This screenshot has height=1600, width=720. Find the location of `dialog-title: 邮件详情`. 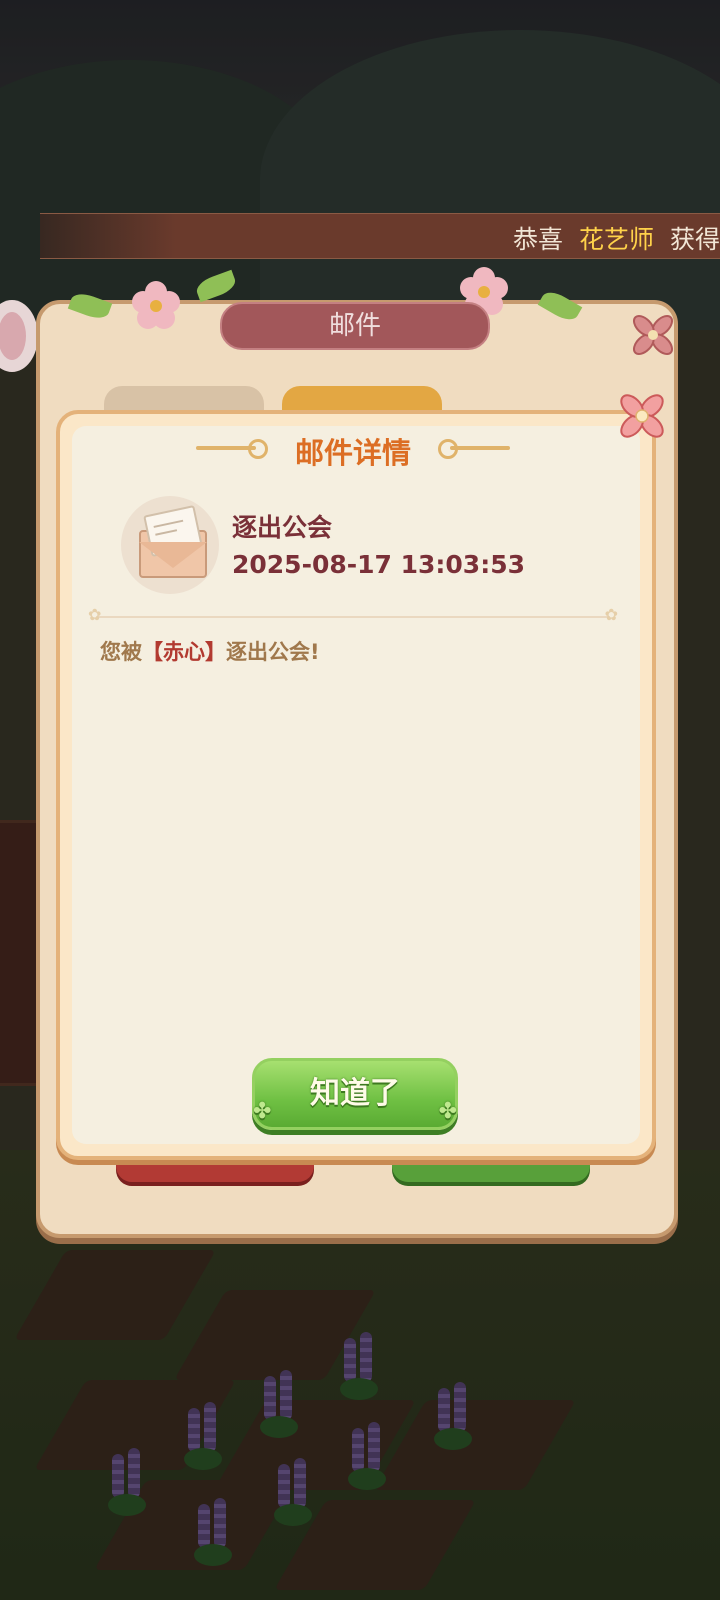

dialog-title: 邮件详情 is located at coordinates (352, 453).